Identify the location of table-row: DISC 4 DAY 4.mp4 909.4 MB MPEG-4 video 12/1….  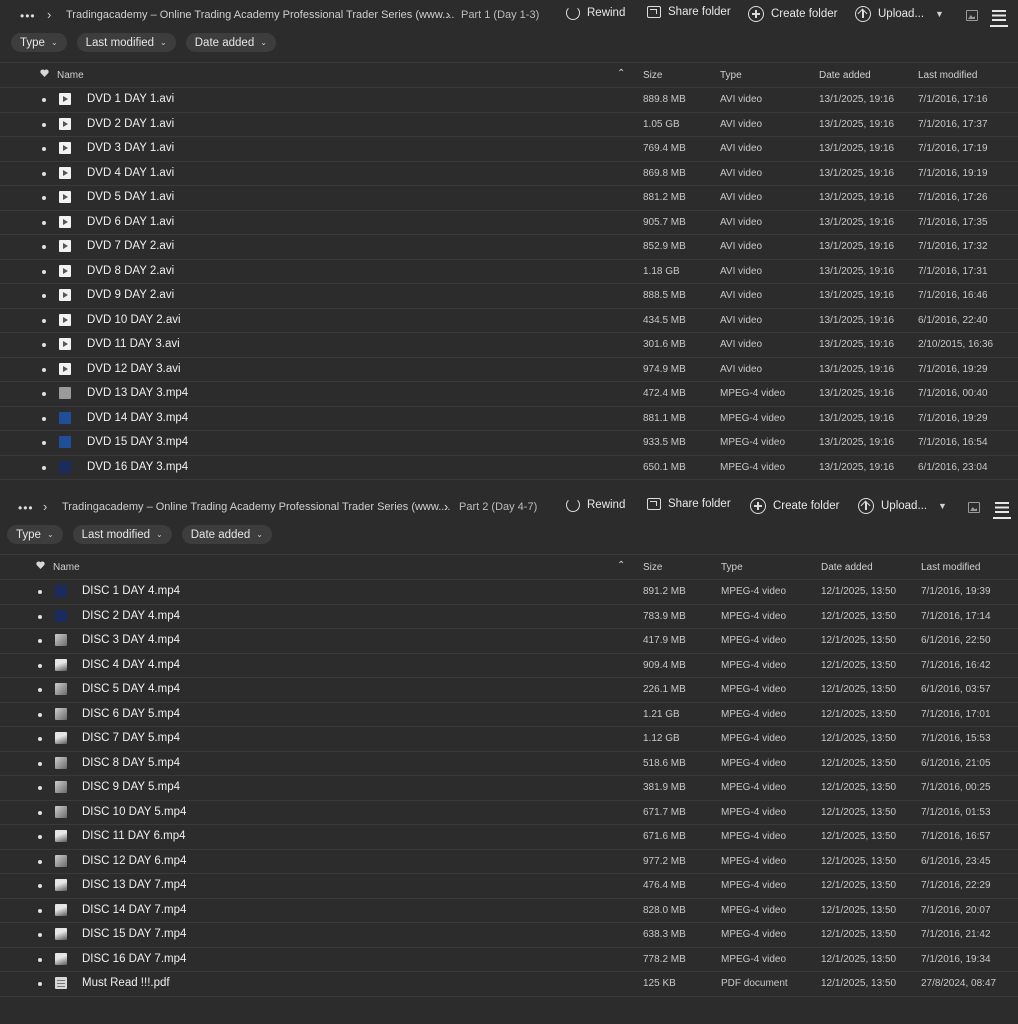
(509, 666).